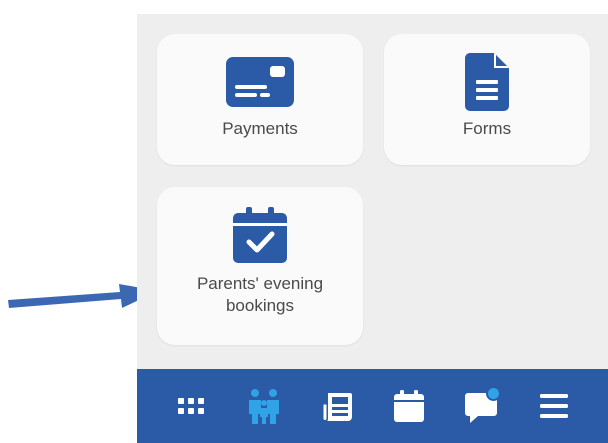 The image size is (608, 443). What do you see at coordinates (487, 82) in the screenshot?
I see `document-icon` at bounding box center [487, 82].